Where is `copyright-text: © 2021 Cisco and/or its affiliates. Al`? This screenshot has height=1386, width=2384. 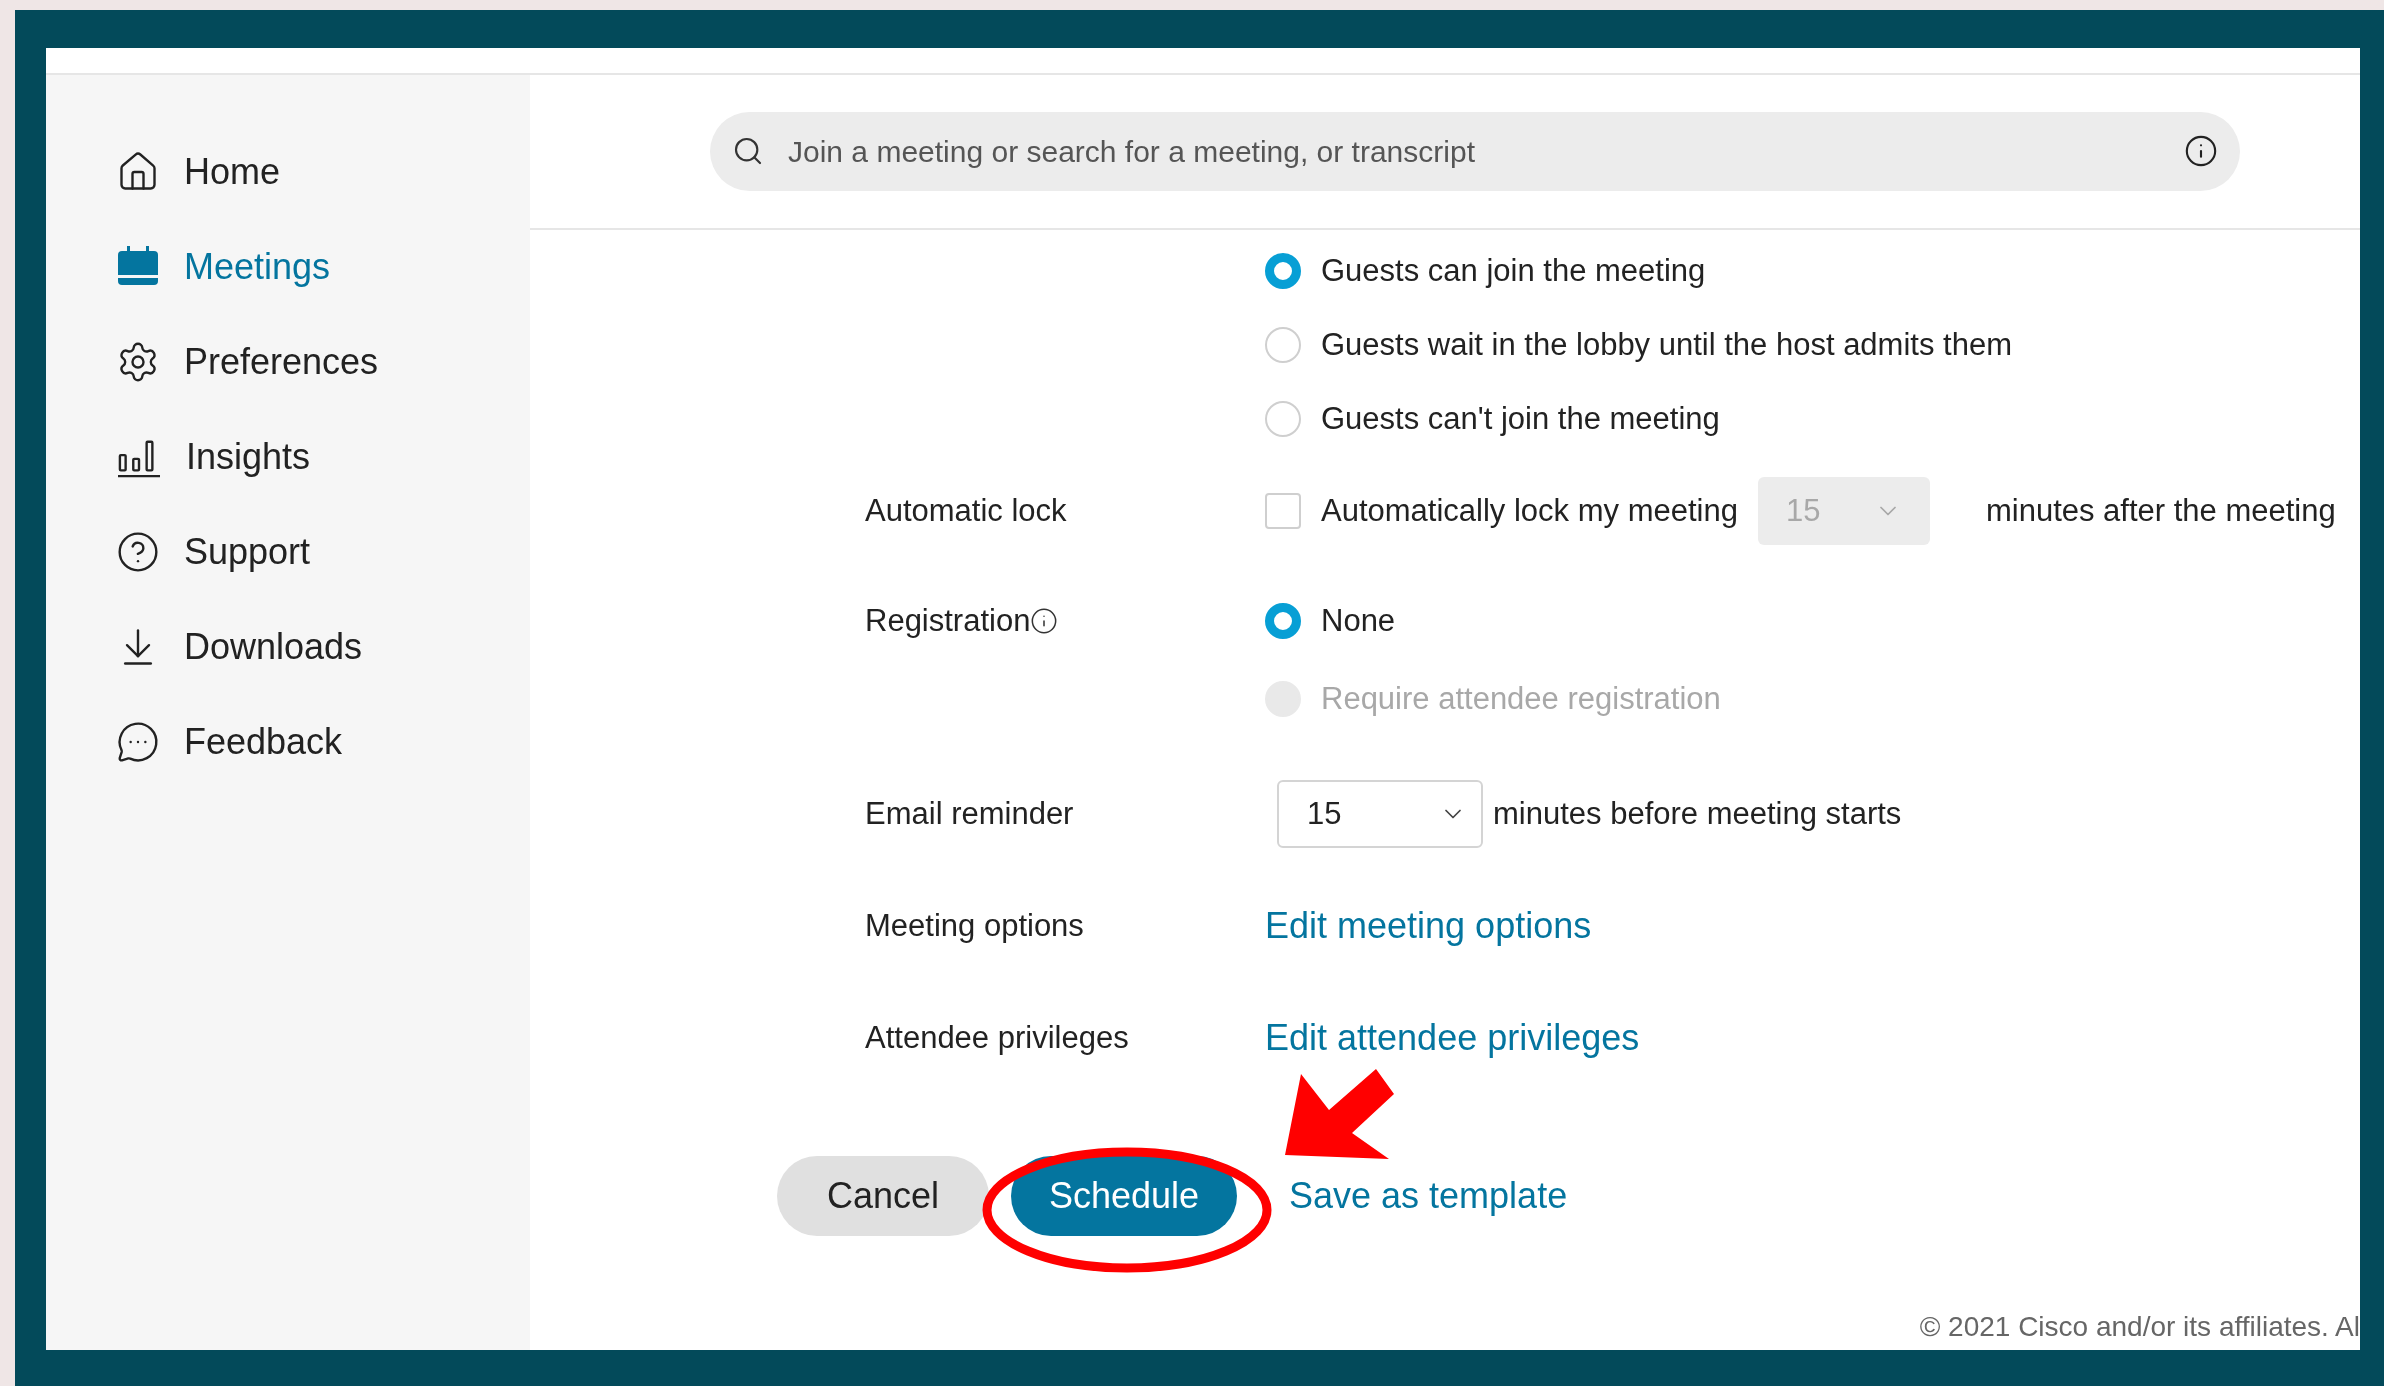
copyright-text: © 2021 Cisco and/or its affiliates. Al is located at coordinates (2139, 1327).